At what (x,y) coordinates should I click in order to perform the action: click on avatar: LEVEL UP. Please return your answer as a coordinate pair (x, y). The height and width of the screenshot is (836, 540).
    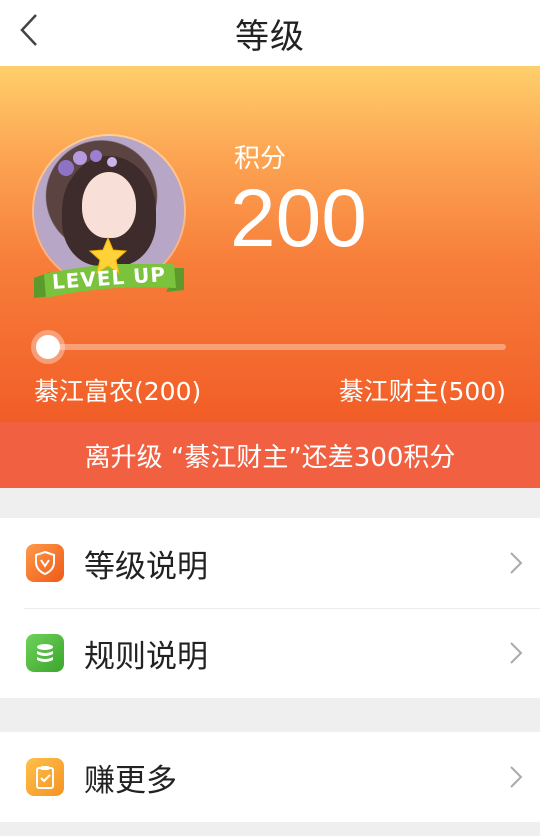
    Looking at the image, I should click on (109, 217).